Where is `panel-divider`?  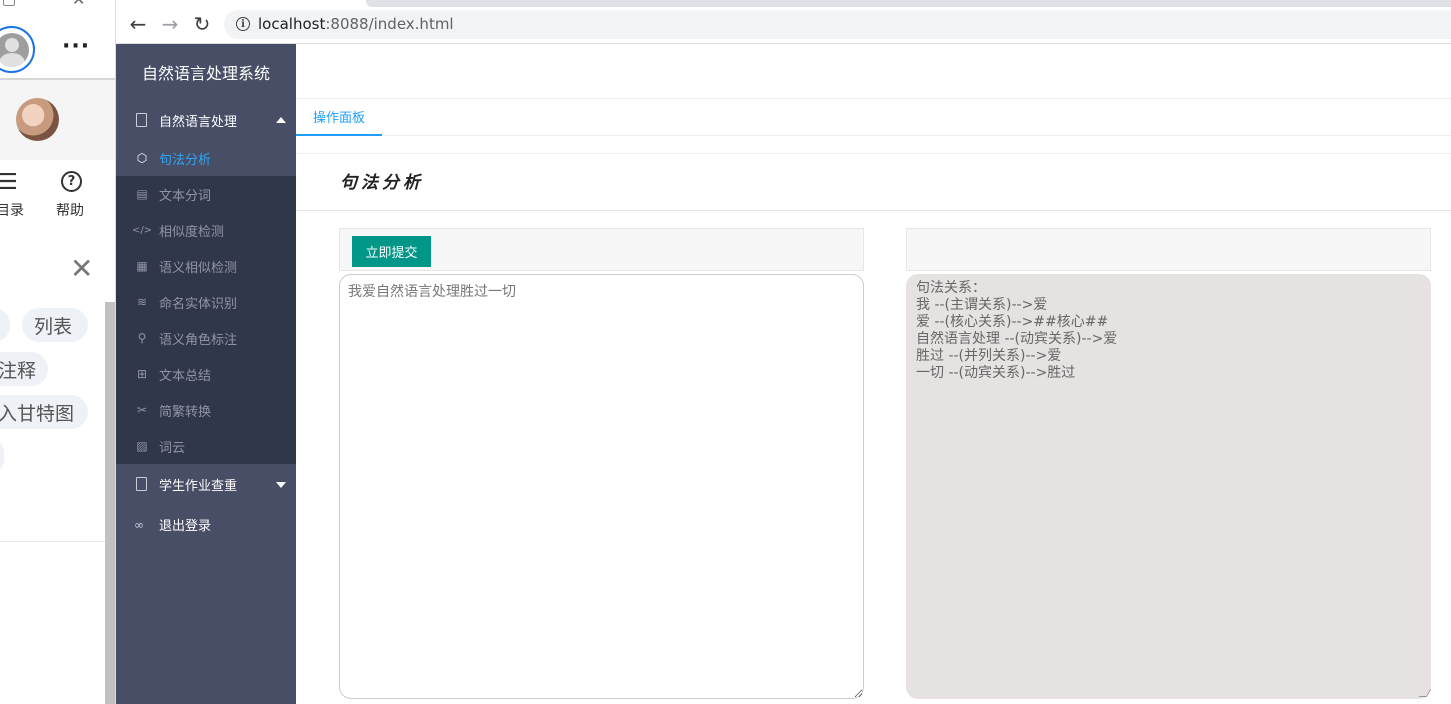
panel-divider is located at coordinates (53, 541).